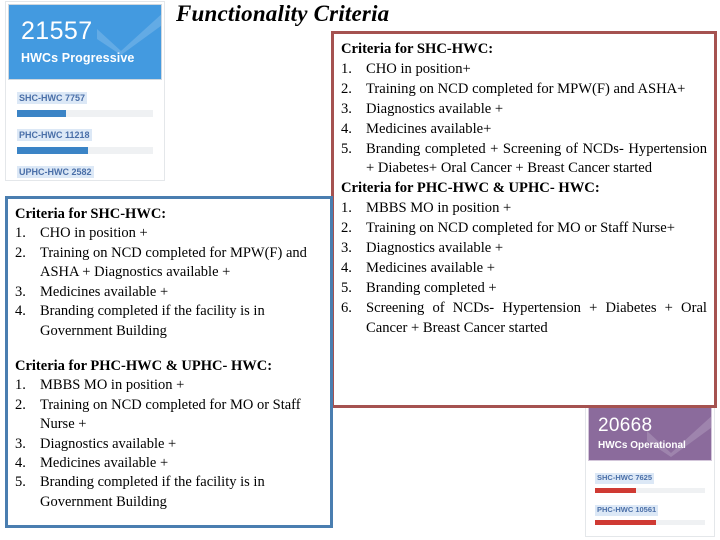 Image resolution: width=720 pixels, height=540 pixels. I want to click on list-item-number: 6., so click(346, 307).